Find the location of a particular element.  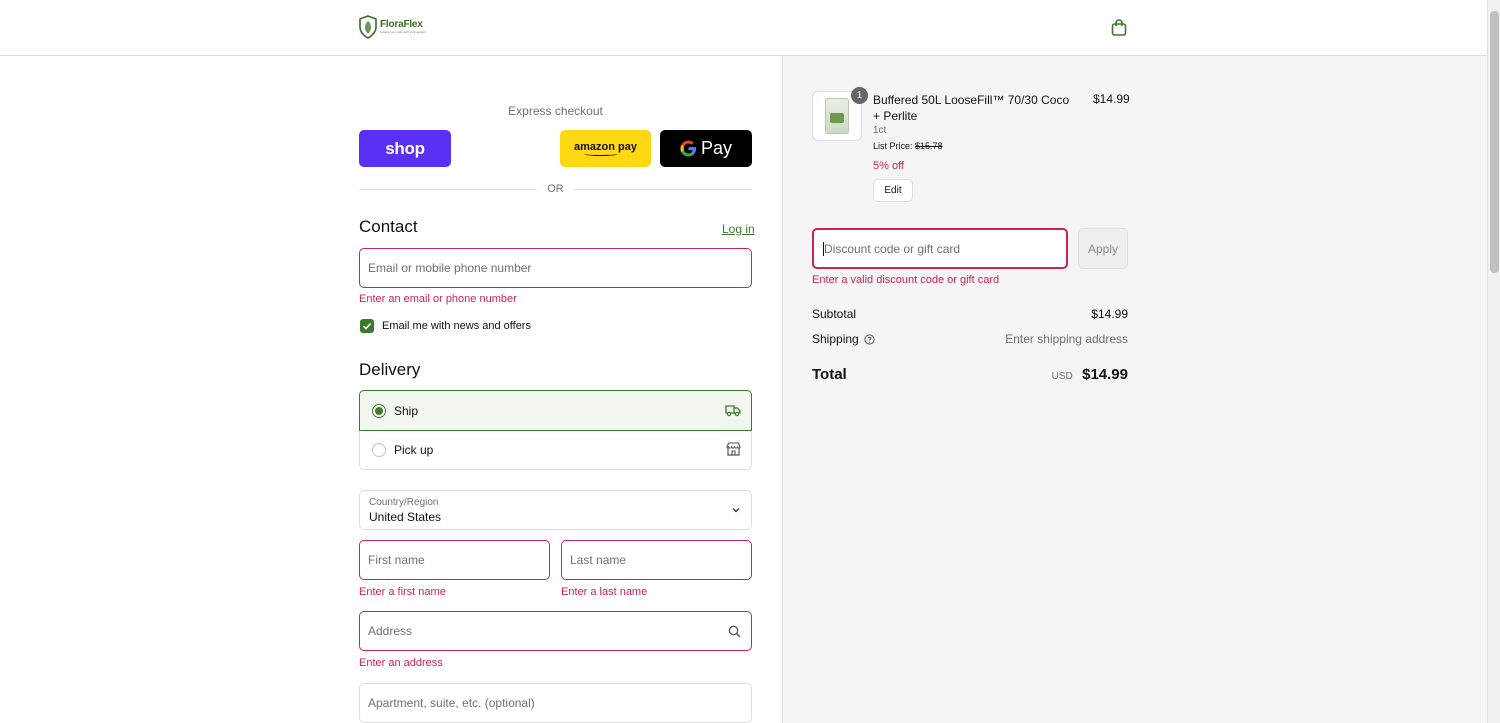

subtotal-value: $14.99 is located at coordinates (1109, 314).